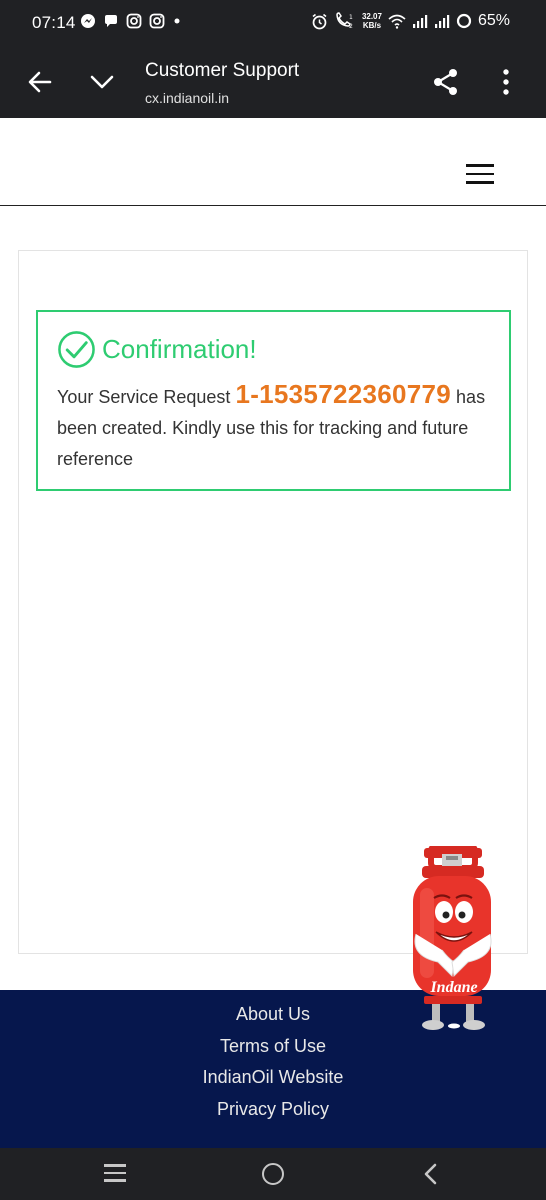 This screenshot has width=546, height=1200. What do you see at coordinates (273, 82) in the screenshot?
I see `browser-toolbar: Customer Support cx.indianoil.in` at bounding box center [273, 82].